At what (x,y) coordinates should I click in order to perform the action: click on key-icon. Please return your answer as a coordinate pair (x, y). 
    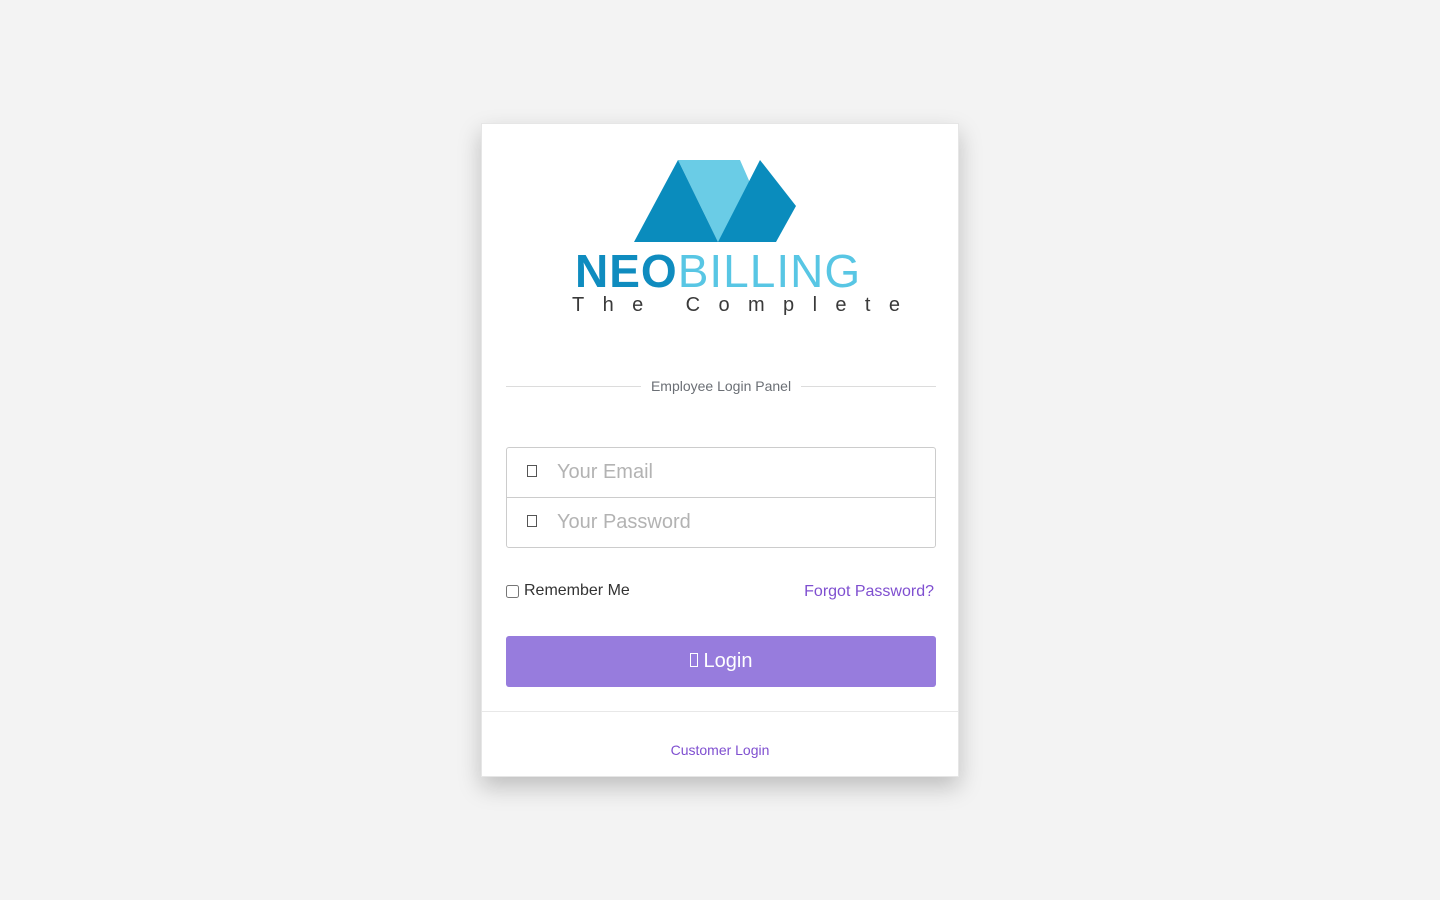
    Looking at the image, I should click on (532, 522).